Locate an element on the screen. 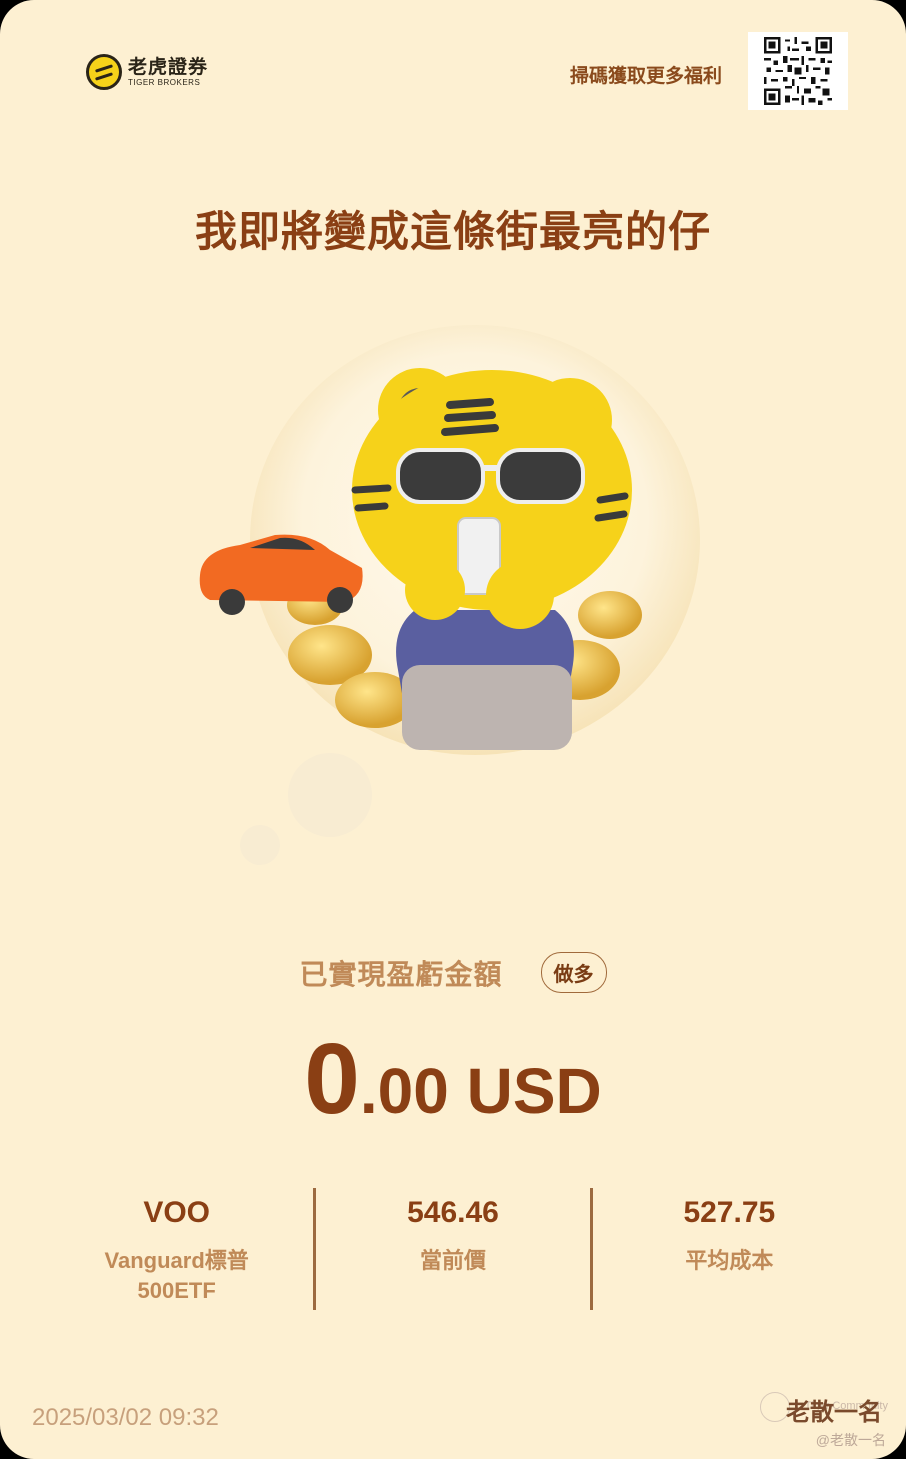 This screenshot has width=906, height=1459. tiger-brokers-logo: 老虎證券 TIGER BROKERS is located at coordinates (147, 72).